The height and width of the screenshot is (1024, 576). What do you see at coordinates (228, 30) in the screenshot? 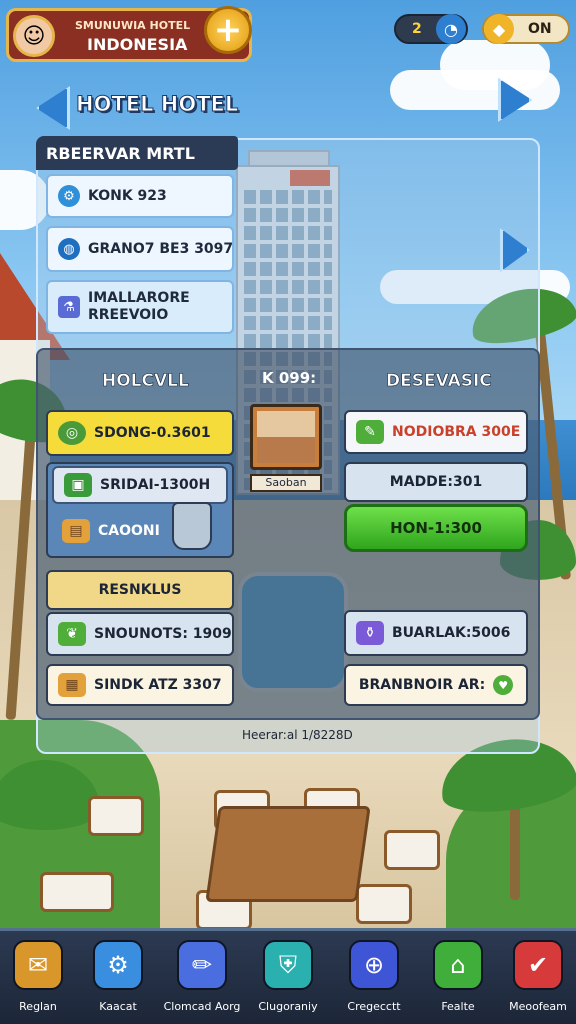
I see `add-button: +` at bounding box center [228, 30].